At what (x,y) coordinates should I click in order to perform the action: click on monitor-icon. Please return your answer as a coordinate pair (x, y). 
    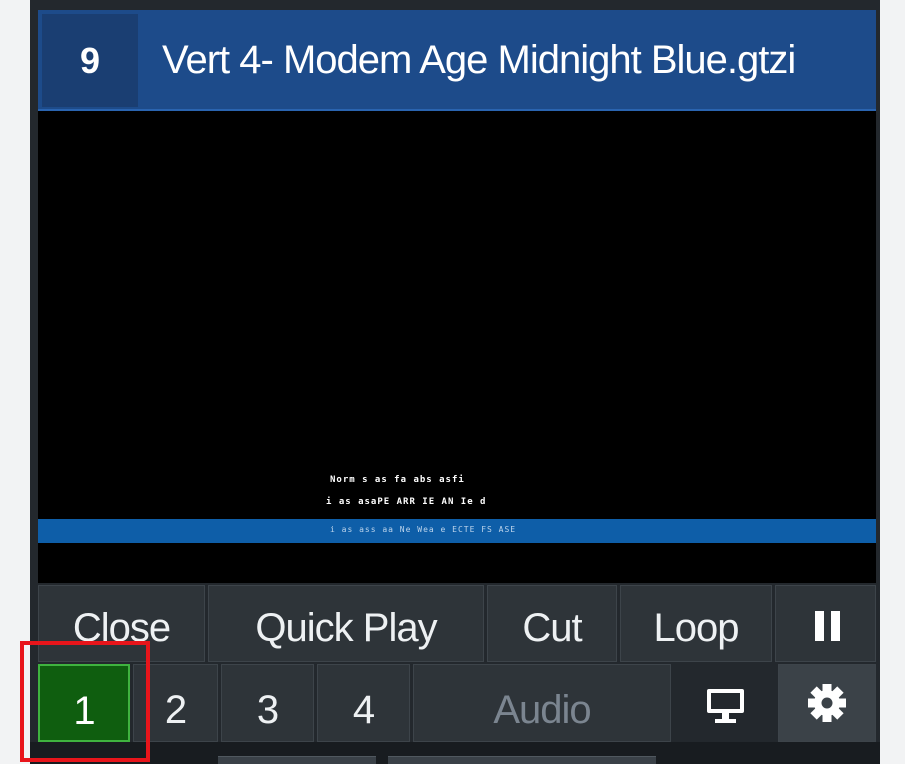
    Looking at the image, I should click on (724, 703).